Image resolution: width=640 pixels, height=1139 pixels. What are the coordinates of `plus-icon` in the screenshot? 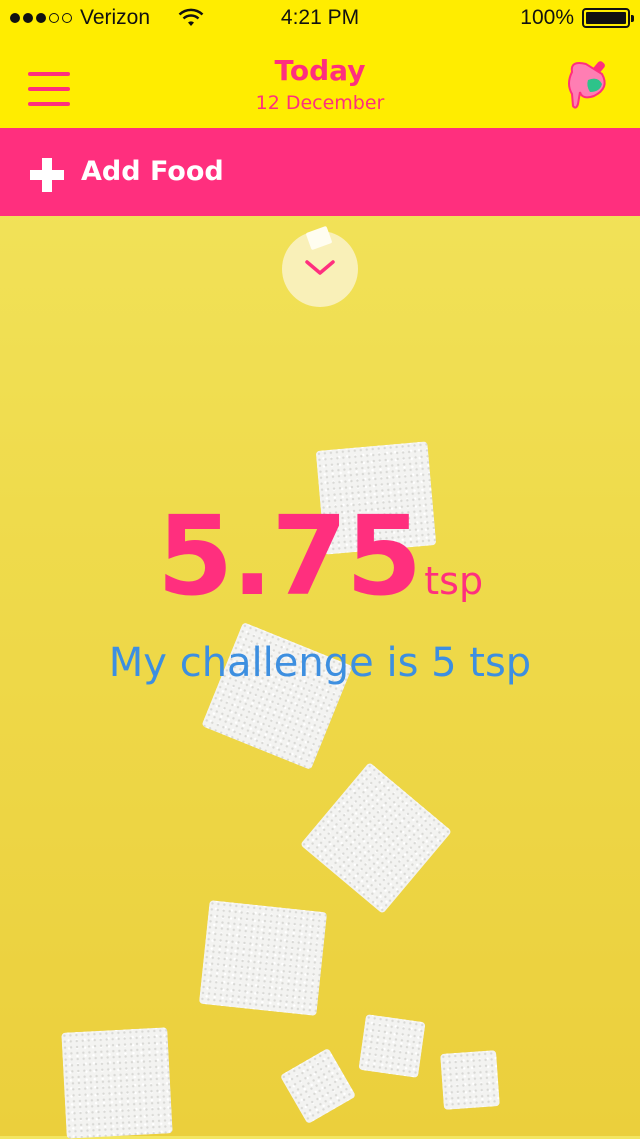 It's located at (47, 175).